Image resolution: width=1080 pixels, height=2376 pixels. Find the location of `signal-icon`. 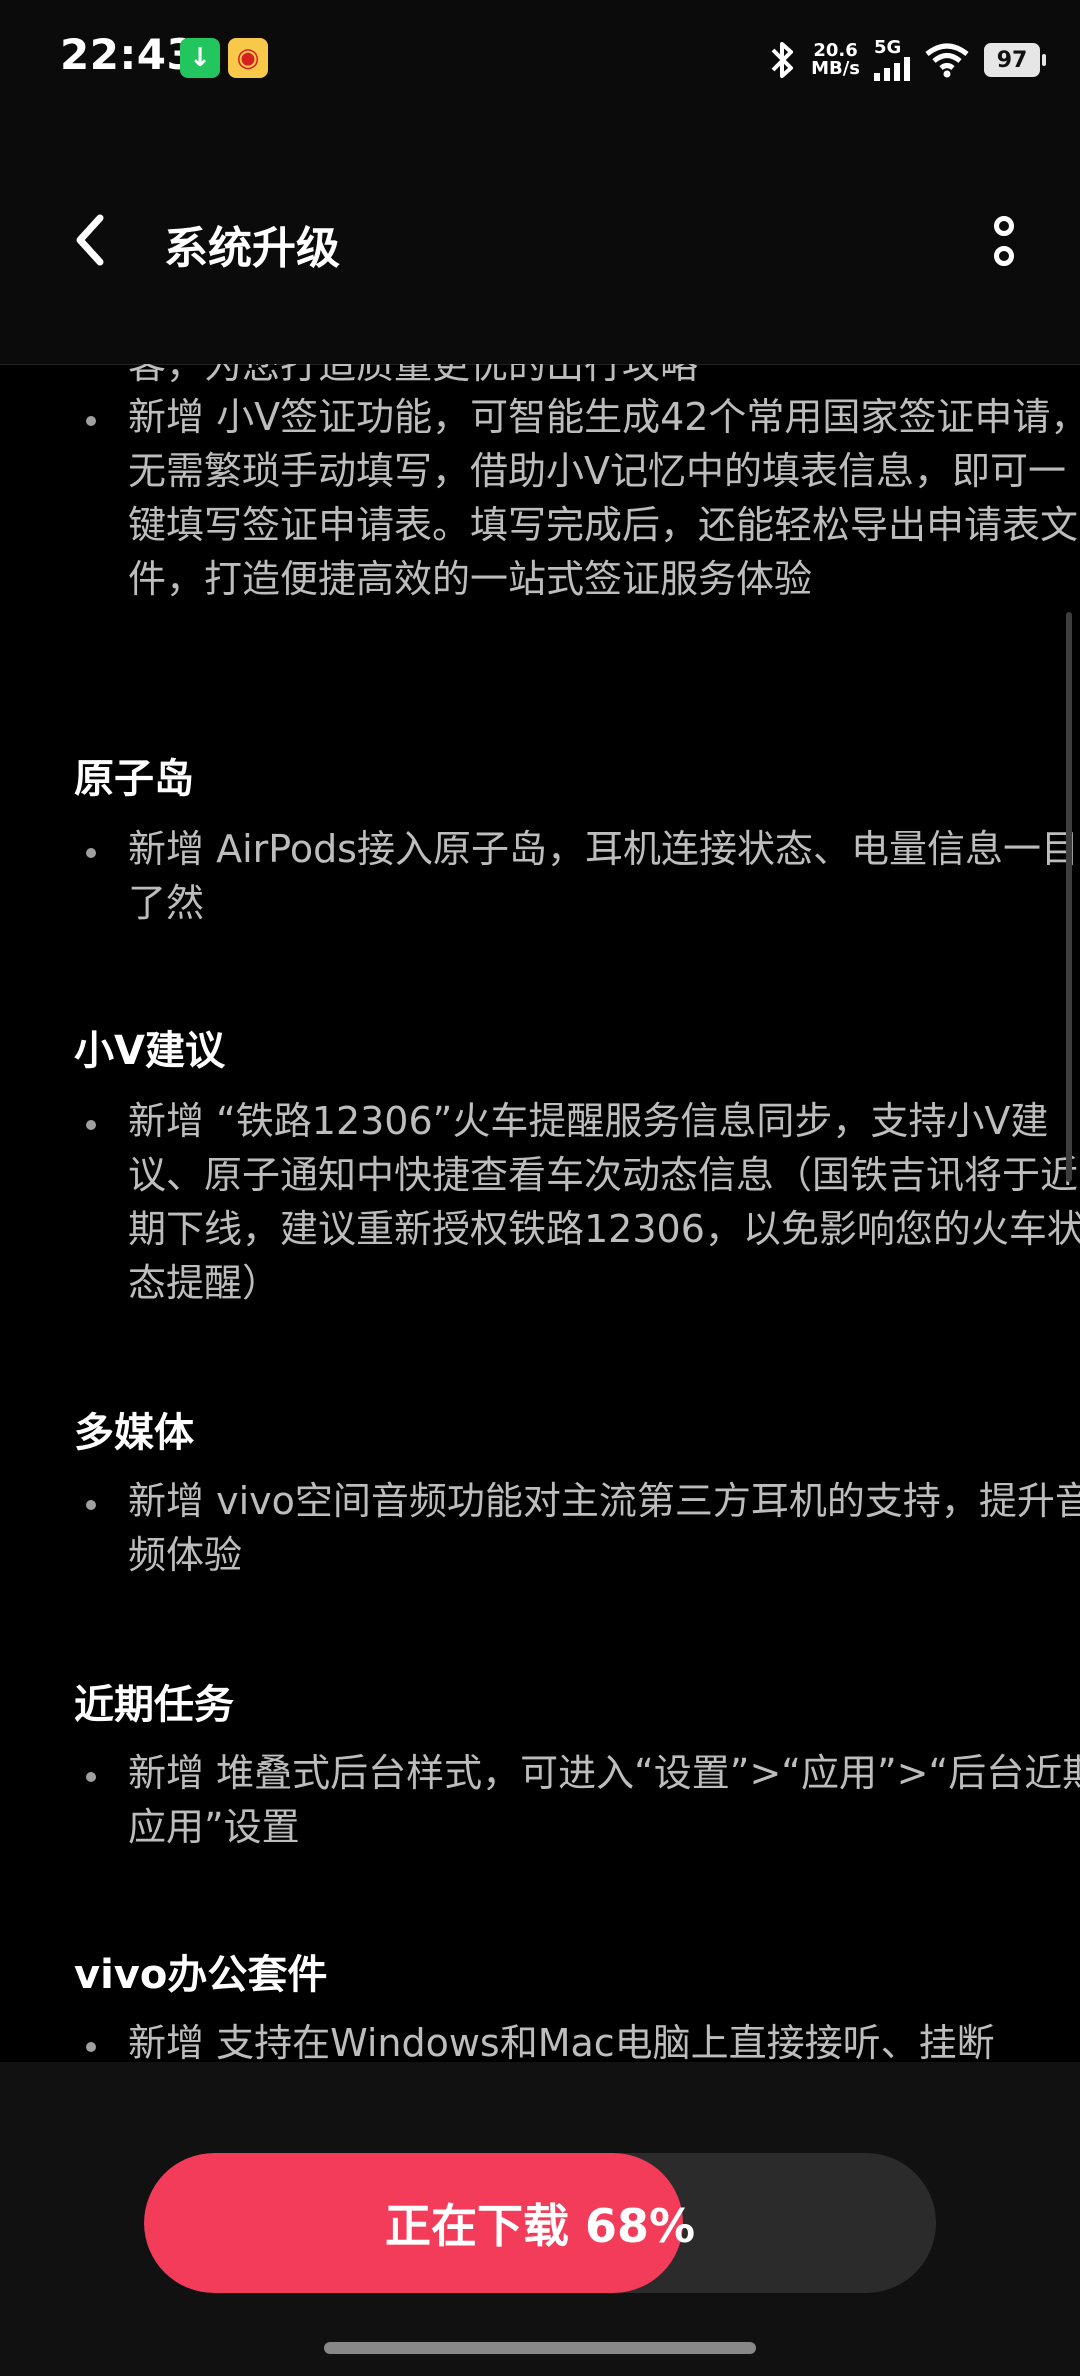

signal-icon is located at coordinates (892, 69).